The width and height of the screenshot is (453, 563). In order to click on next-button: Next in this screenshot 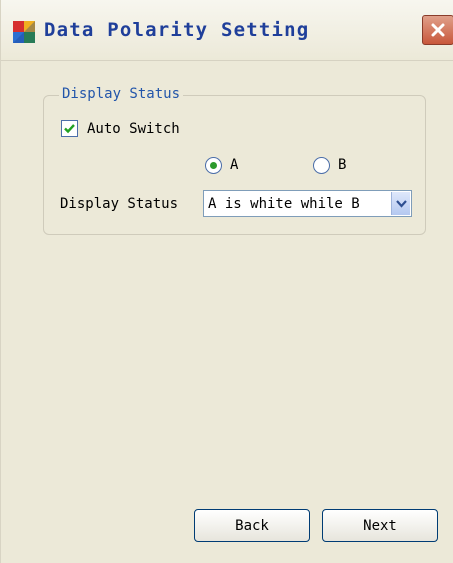, I will do `click(380, 525)`.